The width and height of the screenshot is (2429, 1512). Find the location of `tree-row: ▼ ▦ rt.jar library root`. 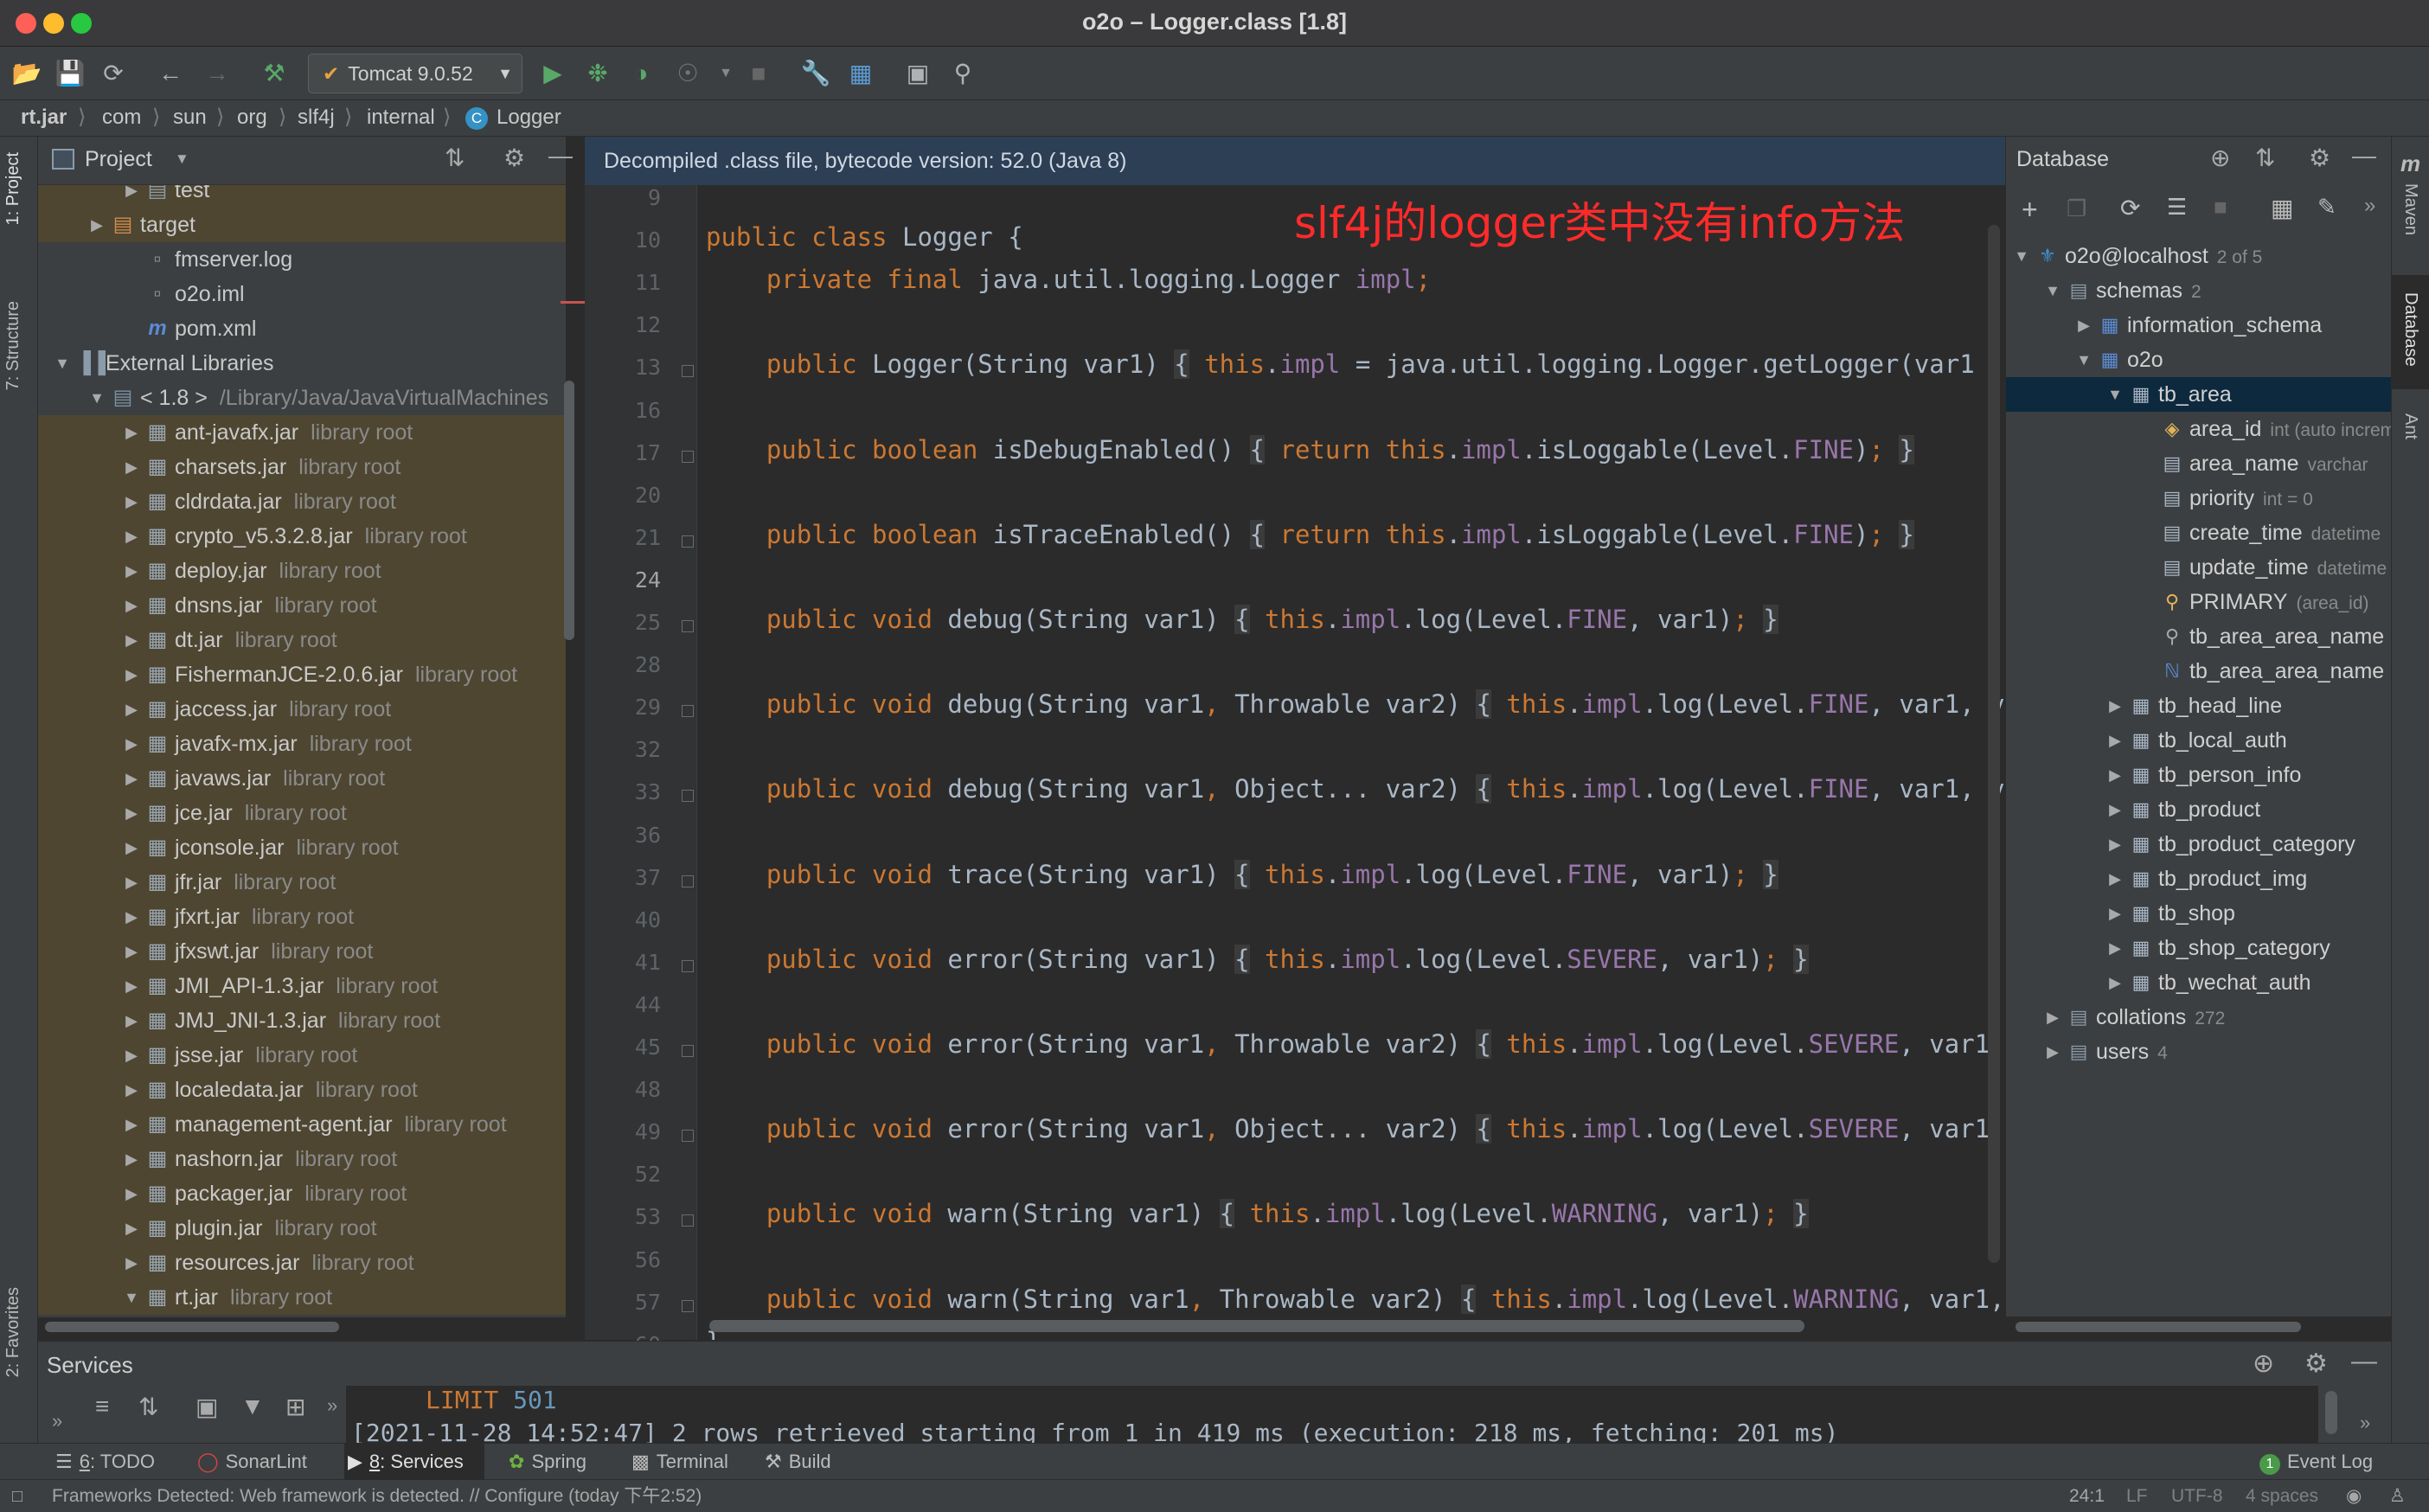

tree-row: ▼ ▦ rt.jar library root is located at coordinates (302, 1297).